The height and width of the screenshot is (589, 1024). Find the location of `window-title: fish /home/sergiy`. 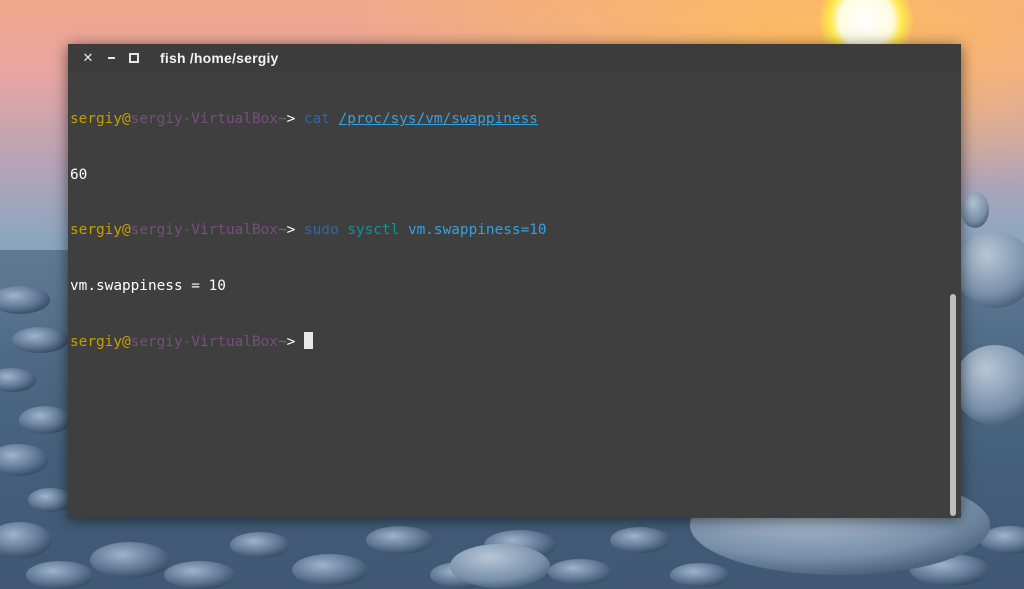

window-title: fish /home/sergiy is located at coordinates (219, 58).